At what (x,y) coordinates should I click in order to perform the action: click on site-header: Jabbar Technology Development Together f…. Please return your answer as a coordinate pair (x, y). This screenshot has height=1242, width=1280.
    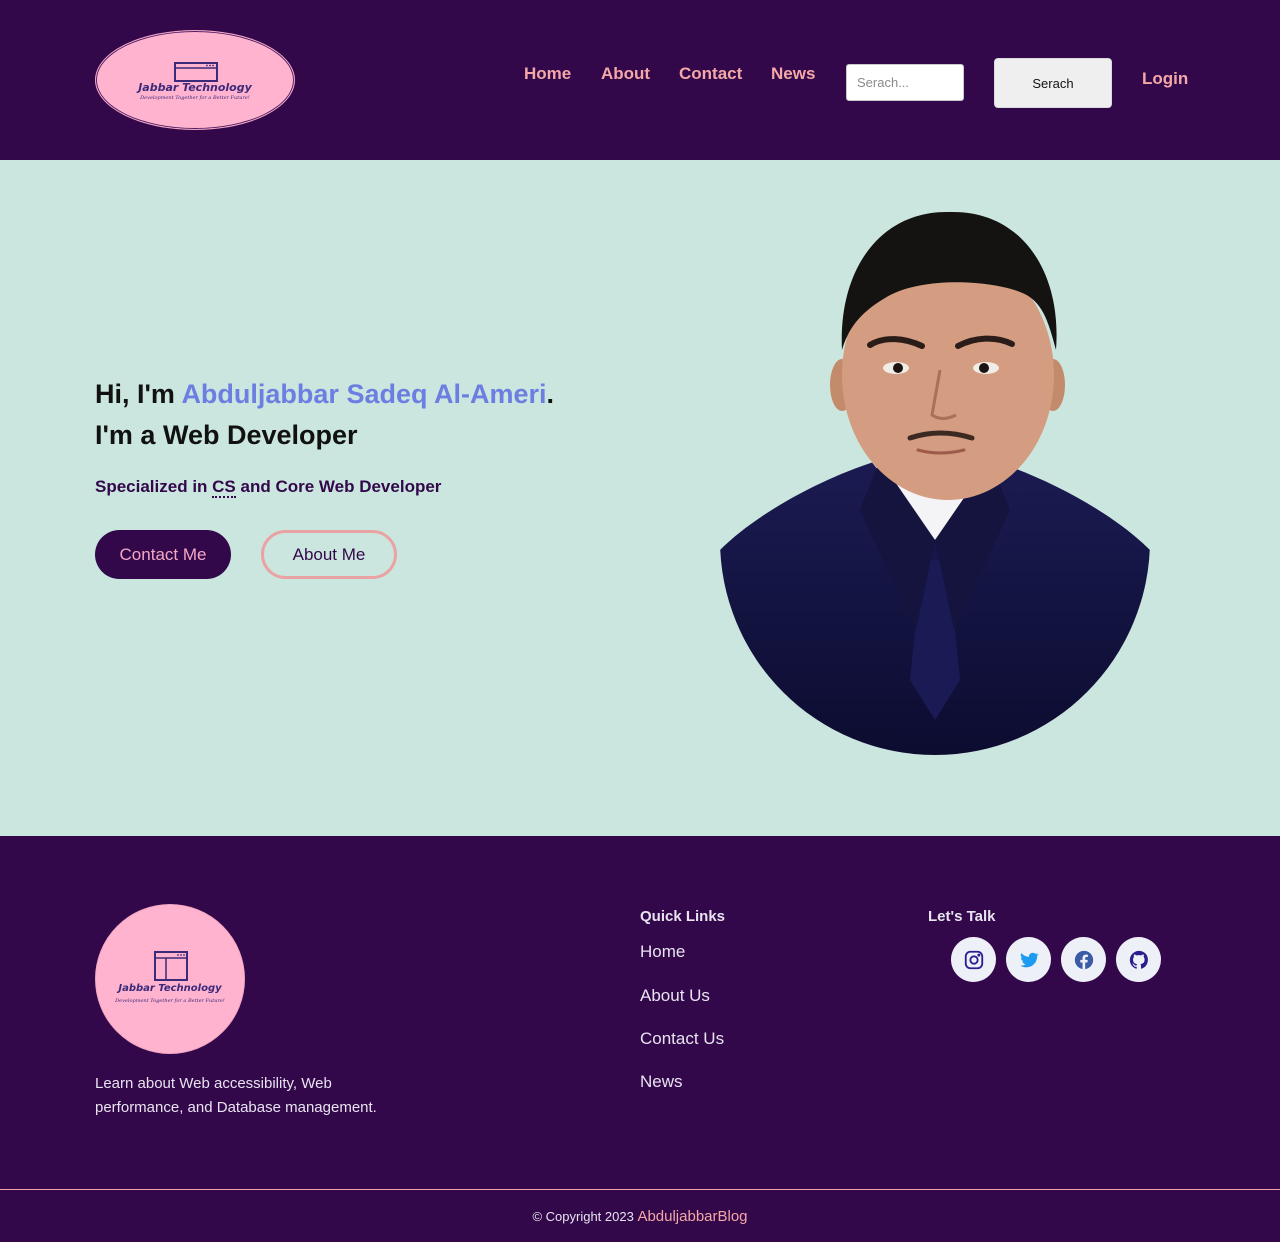
    Looking at the image, I should click on (640, 80).